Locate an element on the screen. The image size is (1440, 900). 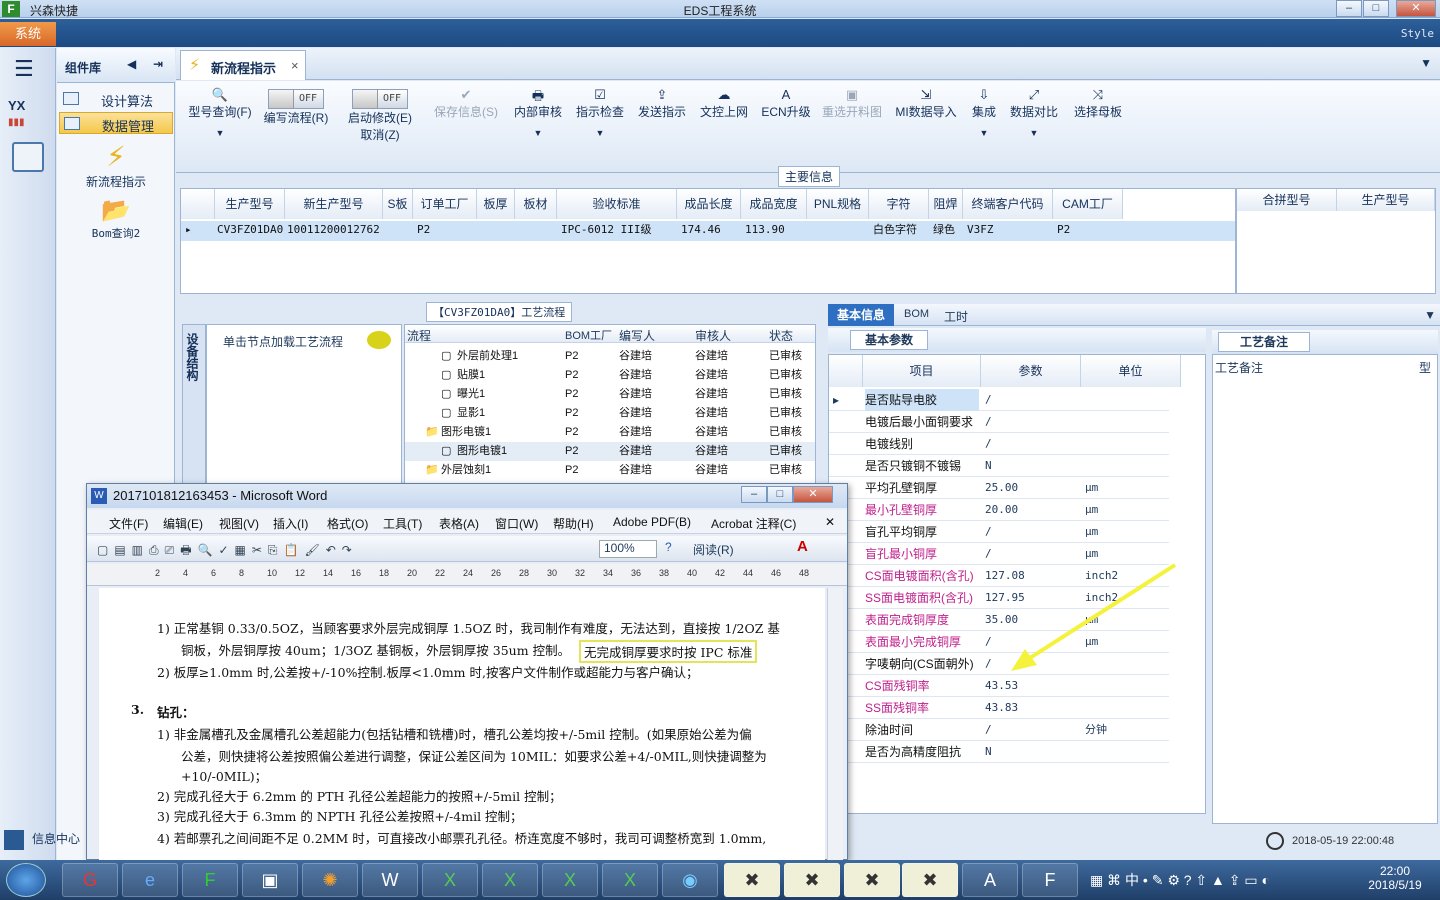
column-header: 板材 is located at coordinates (536, 204).